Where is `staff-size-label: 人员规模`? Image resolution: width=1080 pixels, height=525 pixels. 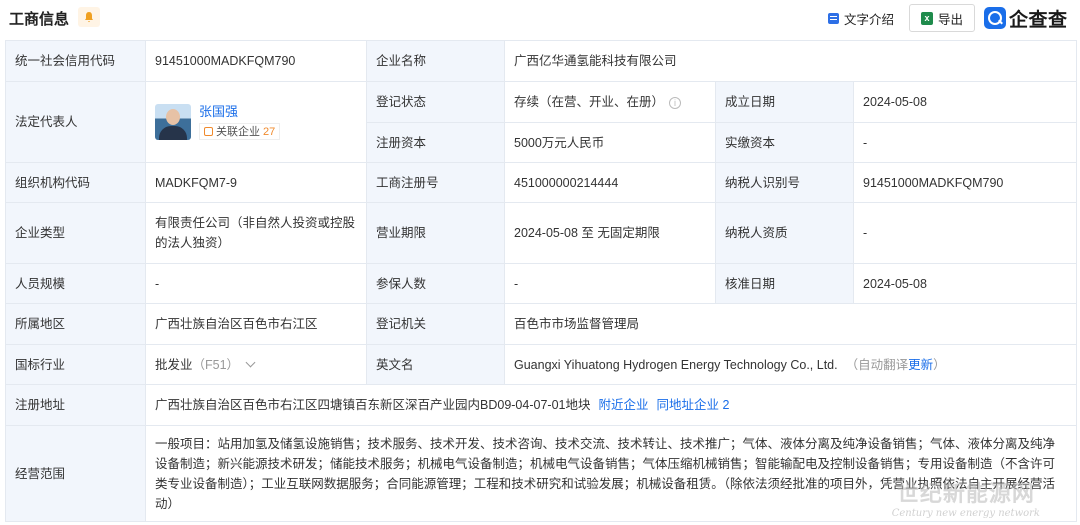
staff-size-label: 人员规模 is located at coordinates (75, 283).